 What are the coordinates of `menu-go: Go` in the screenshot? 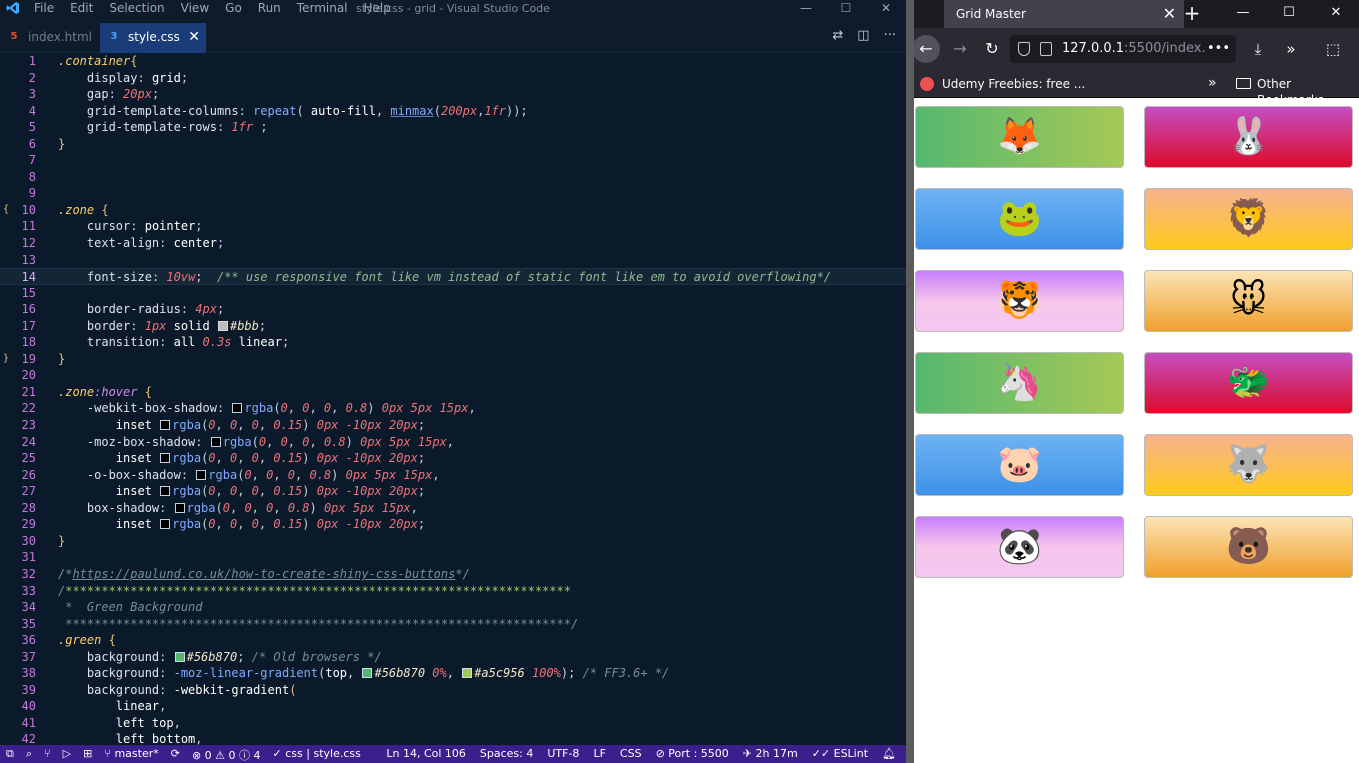 It's located at (233, 8).